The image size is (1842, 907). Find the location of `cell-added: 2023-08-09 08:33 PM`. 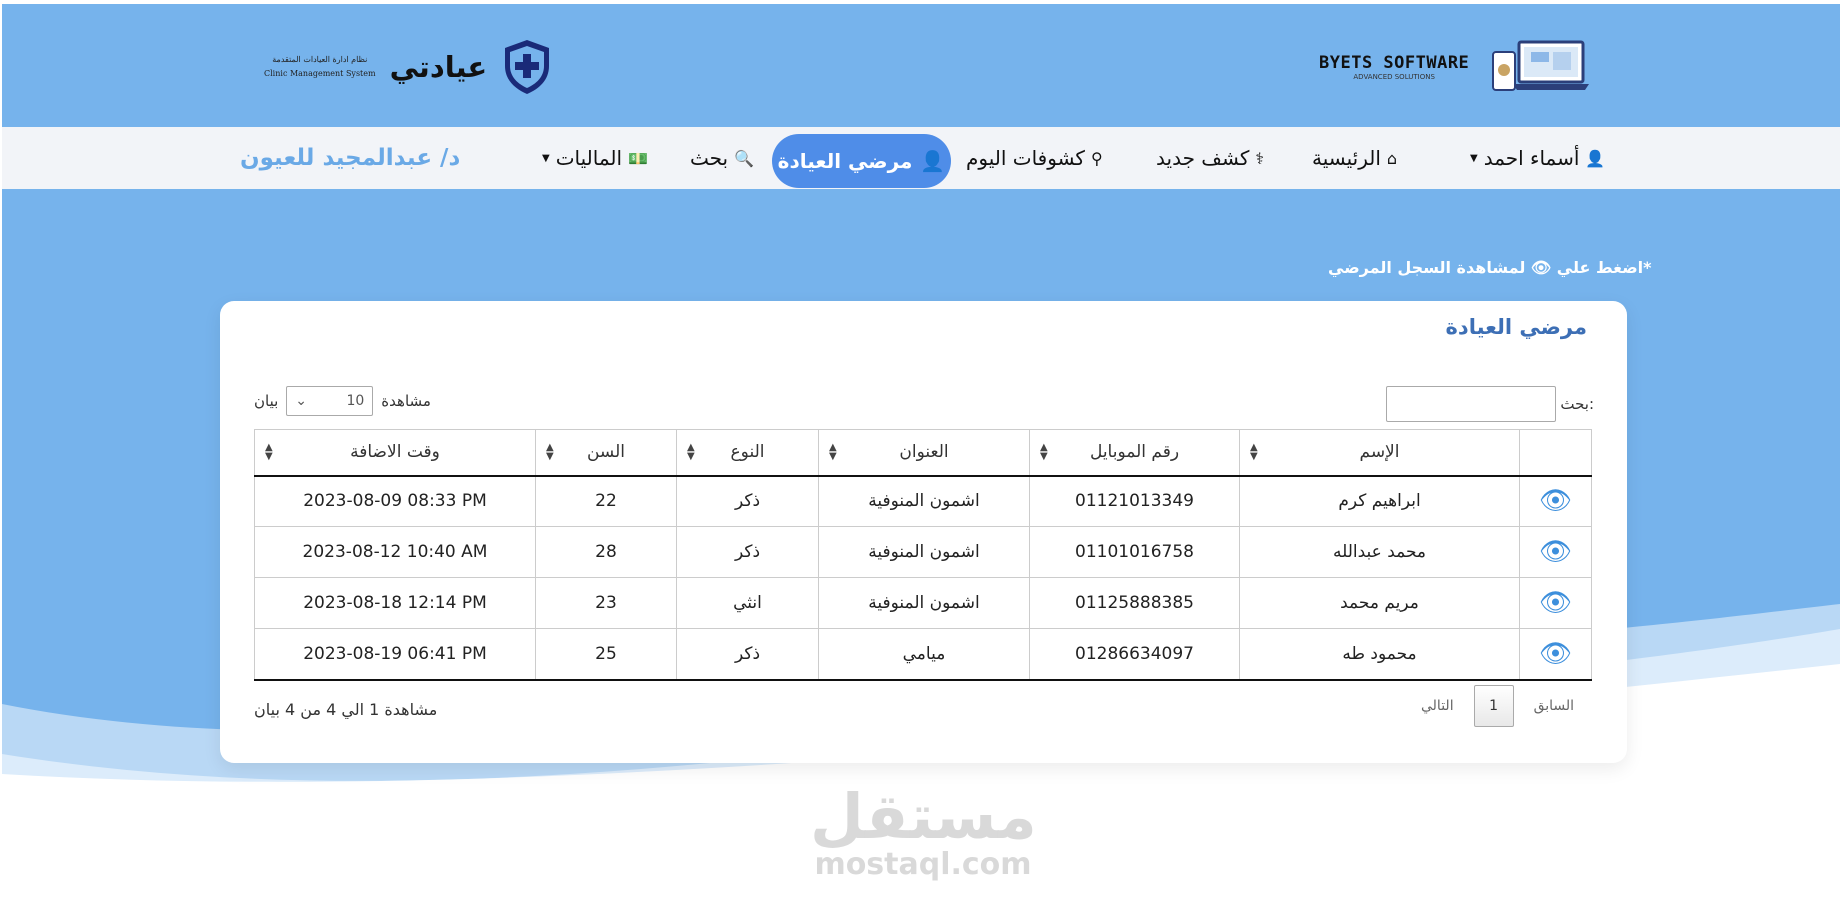

cell-added: 2023-08-09 08:33 PM is located at coordinates (395, 501).